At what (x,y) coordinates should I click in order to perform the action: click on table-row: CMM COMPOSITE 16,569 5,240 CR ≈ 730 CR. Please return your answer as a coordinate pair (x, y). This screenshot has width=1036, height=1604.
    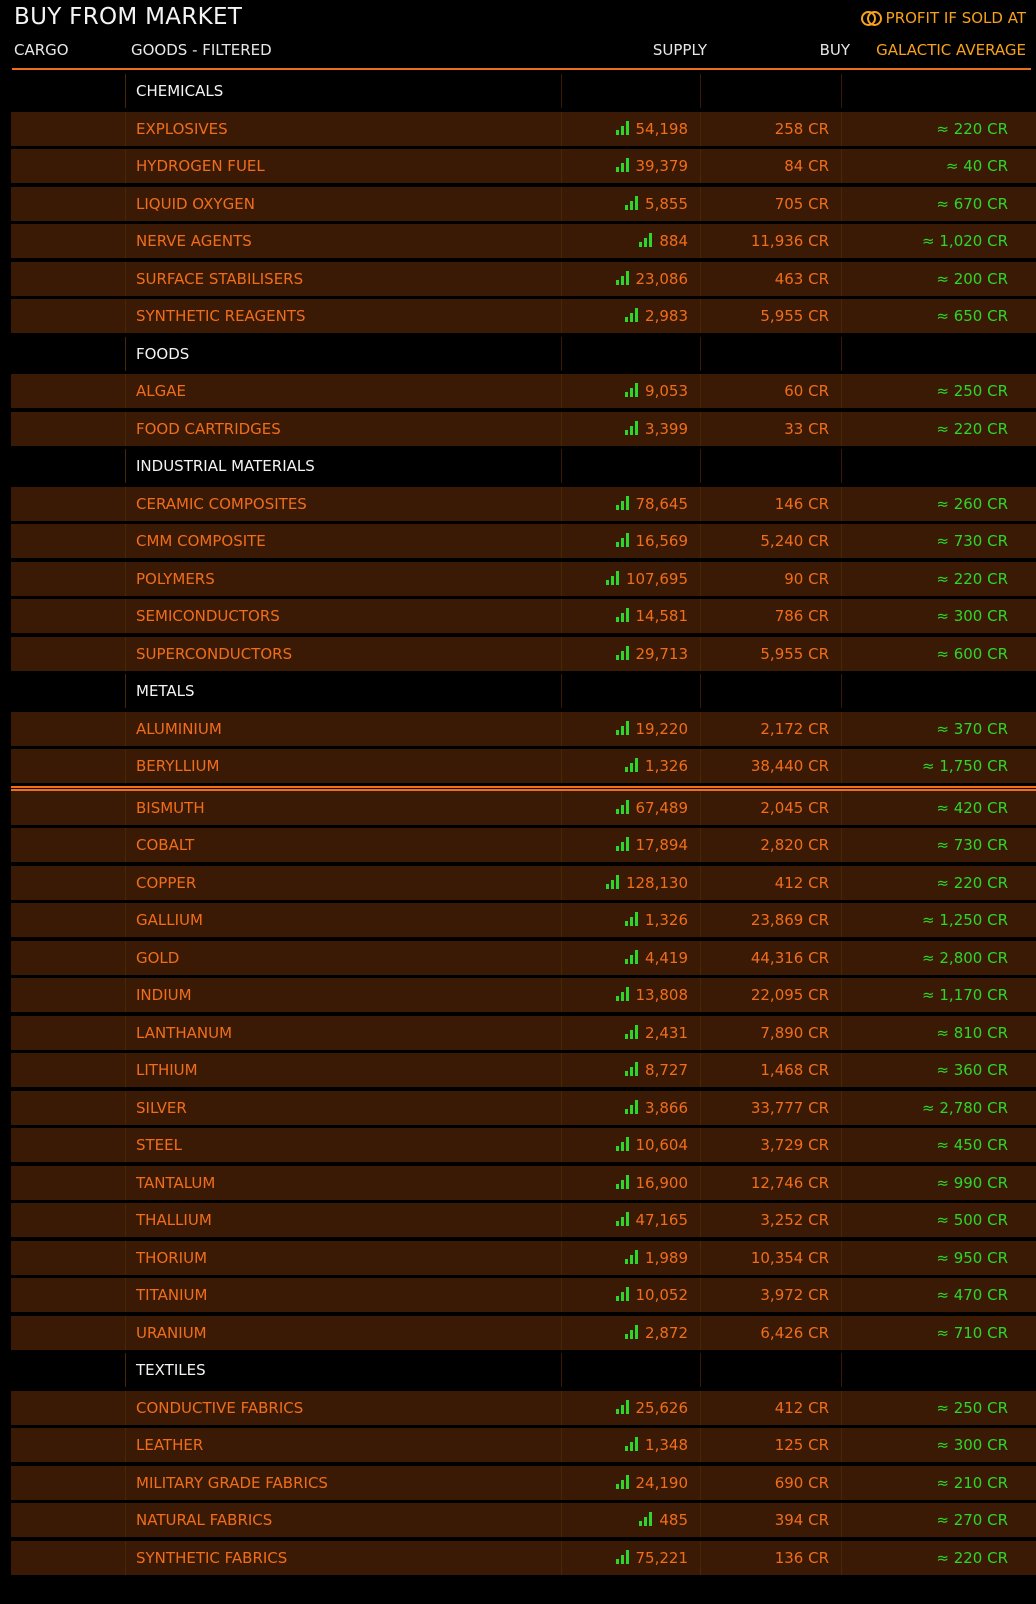
    Looking at the image, I should click on (523, 541).